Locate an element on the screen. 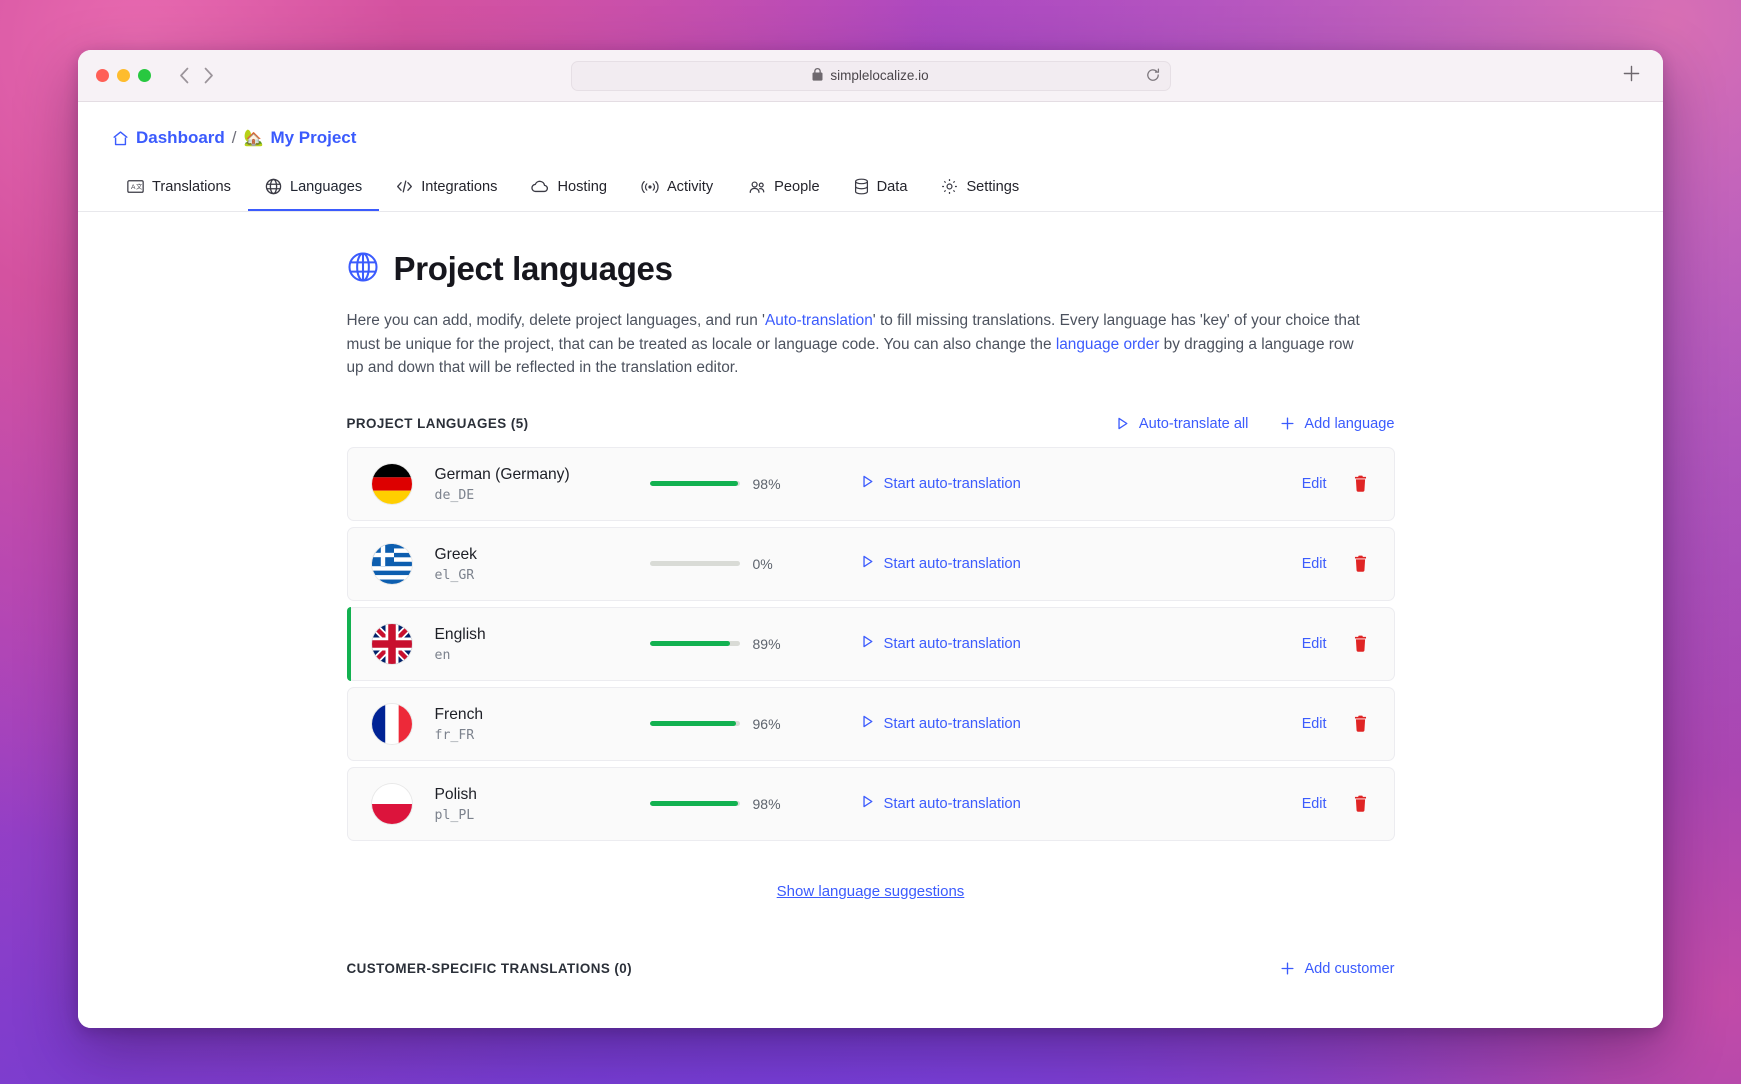 This screenshot has height=1084, width=1741. france-flag-icon is located at coordinates (391, 723).